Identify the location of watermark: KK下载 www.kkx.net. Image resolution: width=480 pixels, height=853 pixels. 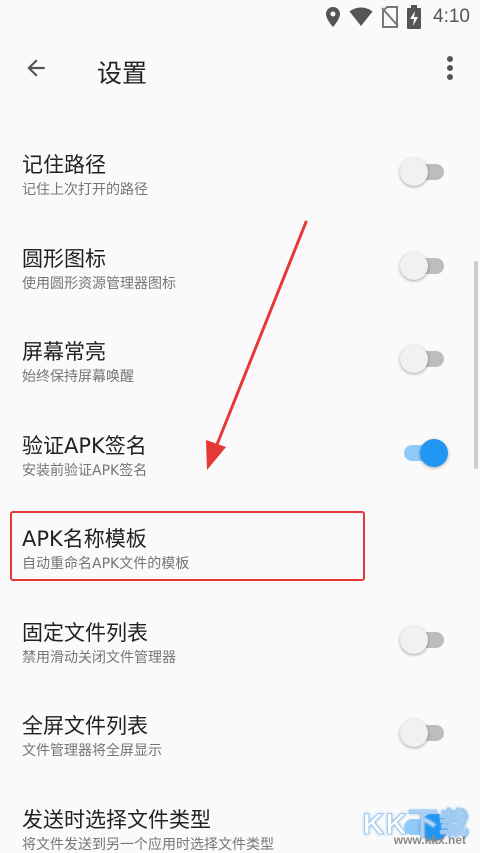
(417, 825).